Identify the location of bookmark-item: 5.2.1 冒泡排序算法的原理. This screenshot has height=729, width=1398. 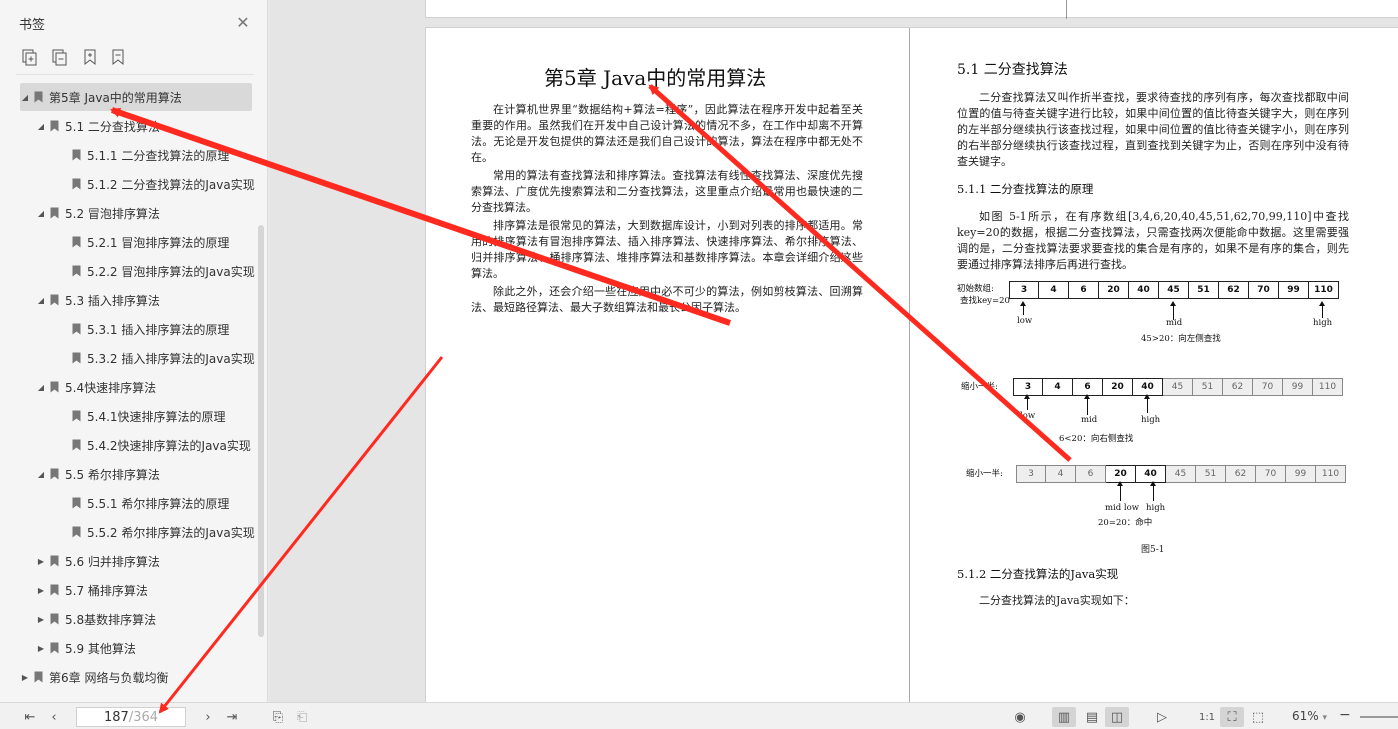
(143, 242).